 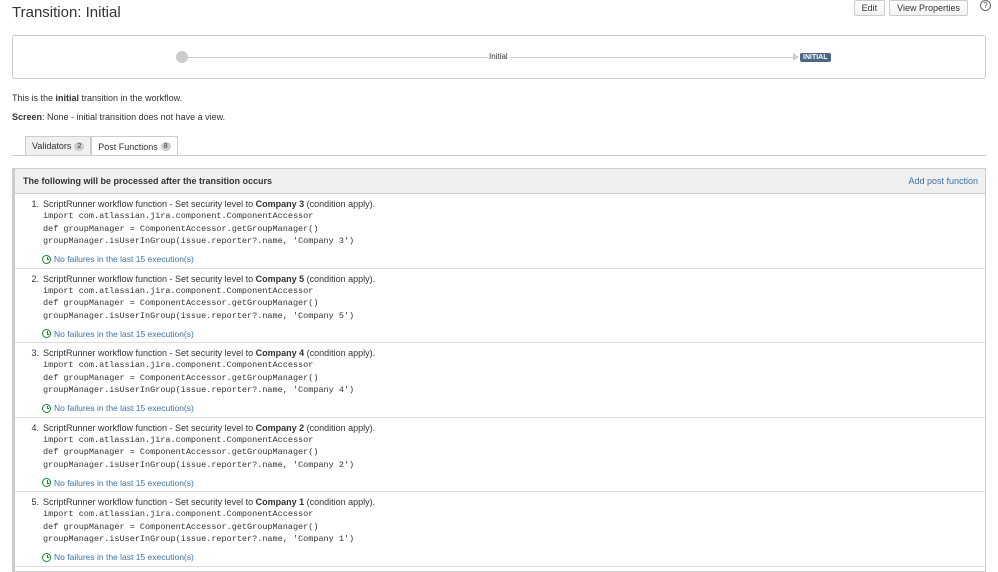 What do you see at coordinates (27, 117) in the screenshot?
I see `screen-label: Screen` at bounding box center [27, 117].